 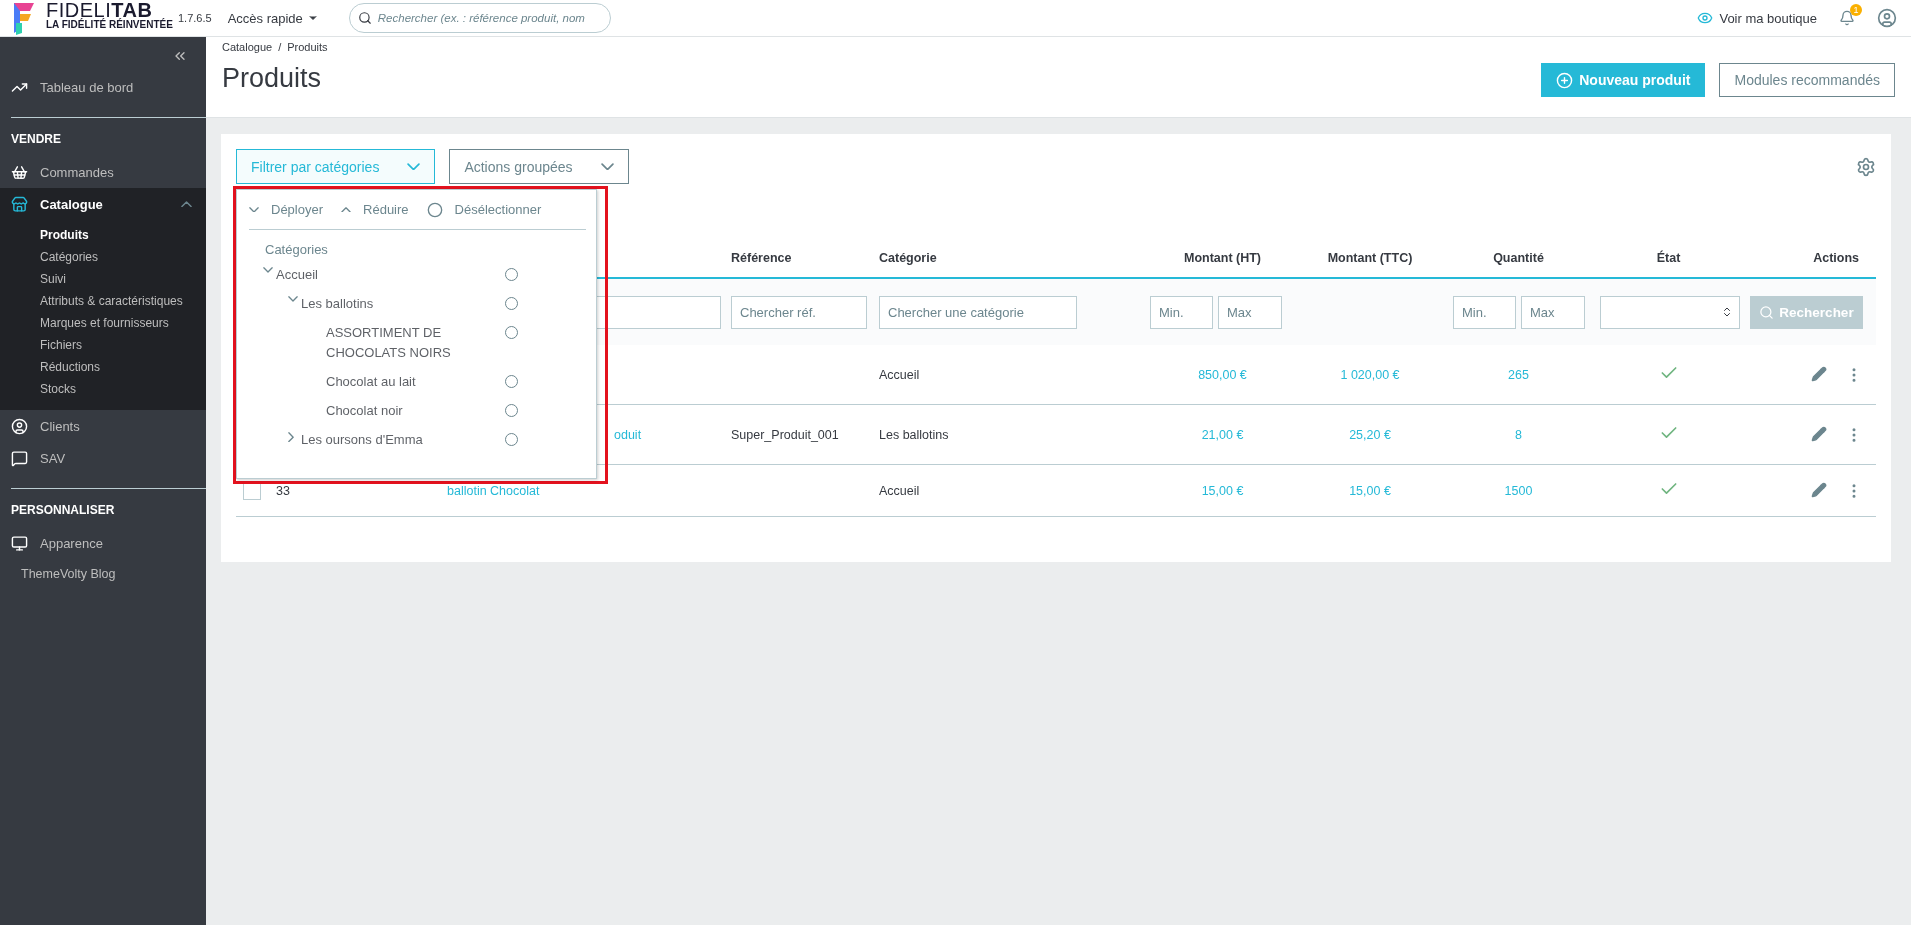 What do you see at coordinates (1518, 258) in the screenshot?
I see `column-header: Quantité` at bounding box center [1518, 258].